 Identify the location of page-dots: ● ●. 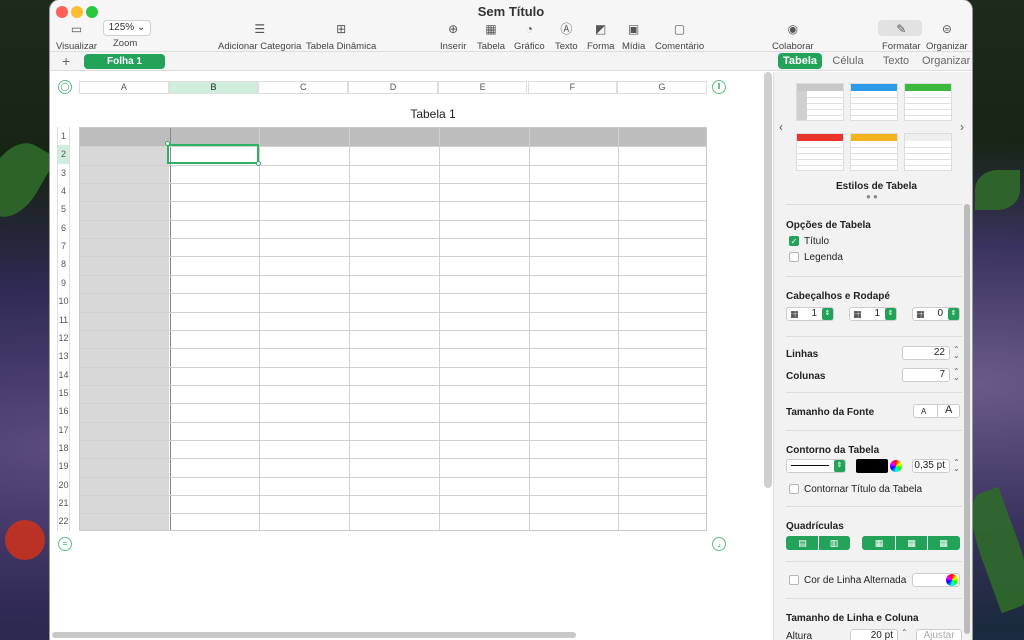
(872, 196).